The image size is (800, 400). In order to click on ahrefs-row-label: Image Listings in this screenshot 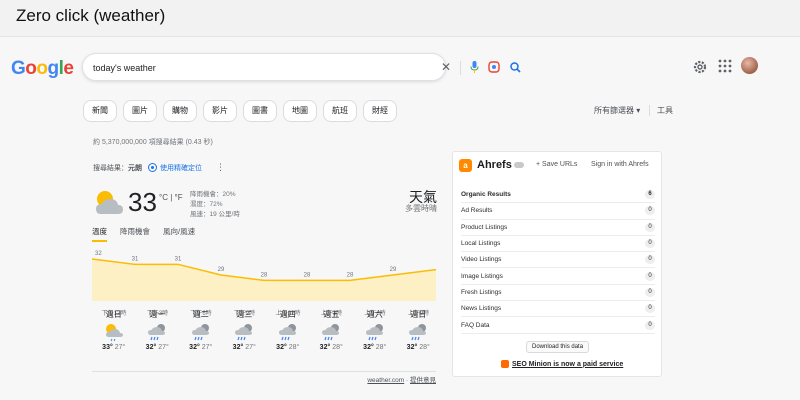, I will do `click(482, 276)`.